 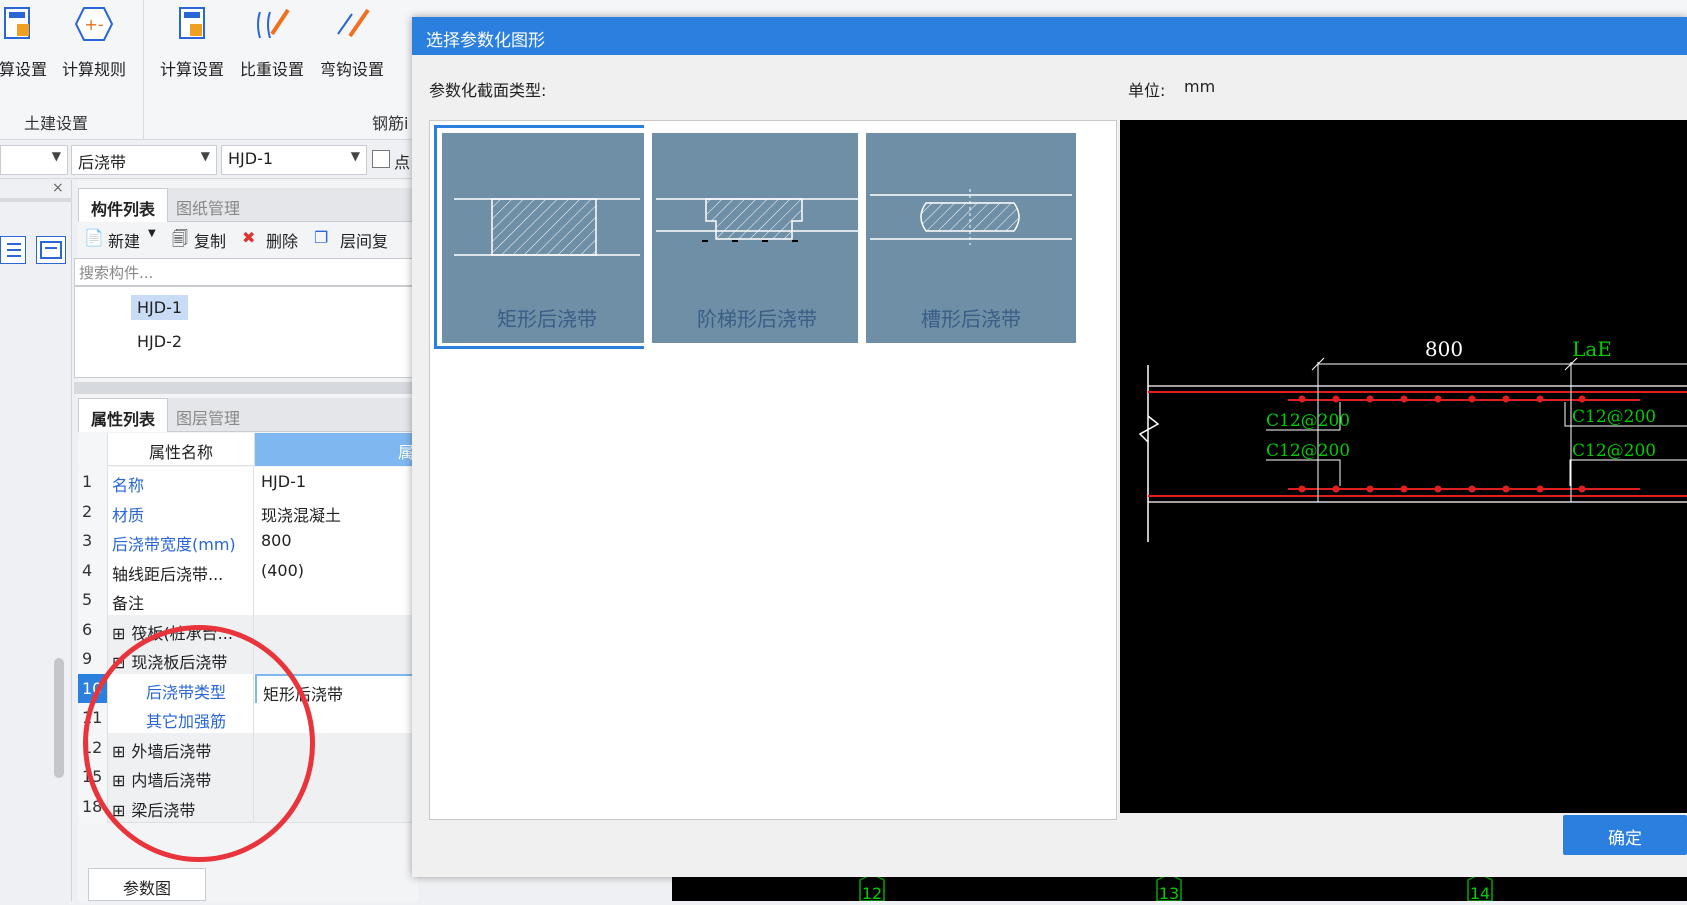 What do you see at coordinates (102, 162) in the screenshot?
I see `component-type-value: 后浇带` at bounding box center [102, 162].